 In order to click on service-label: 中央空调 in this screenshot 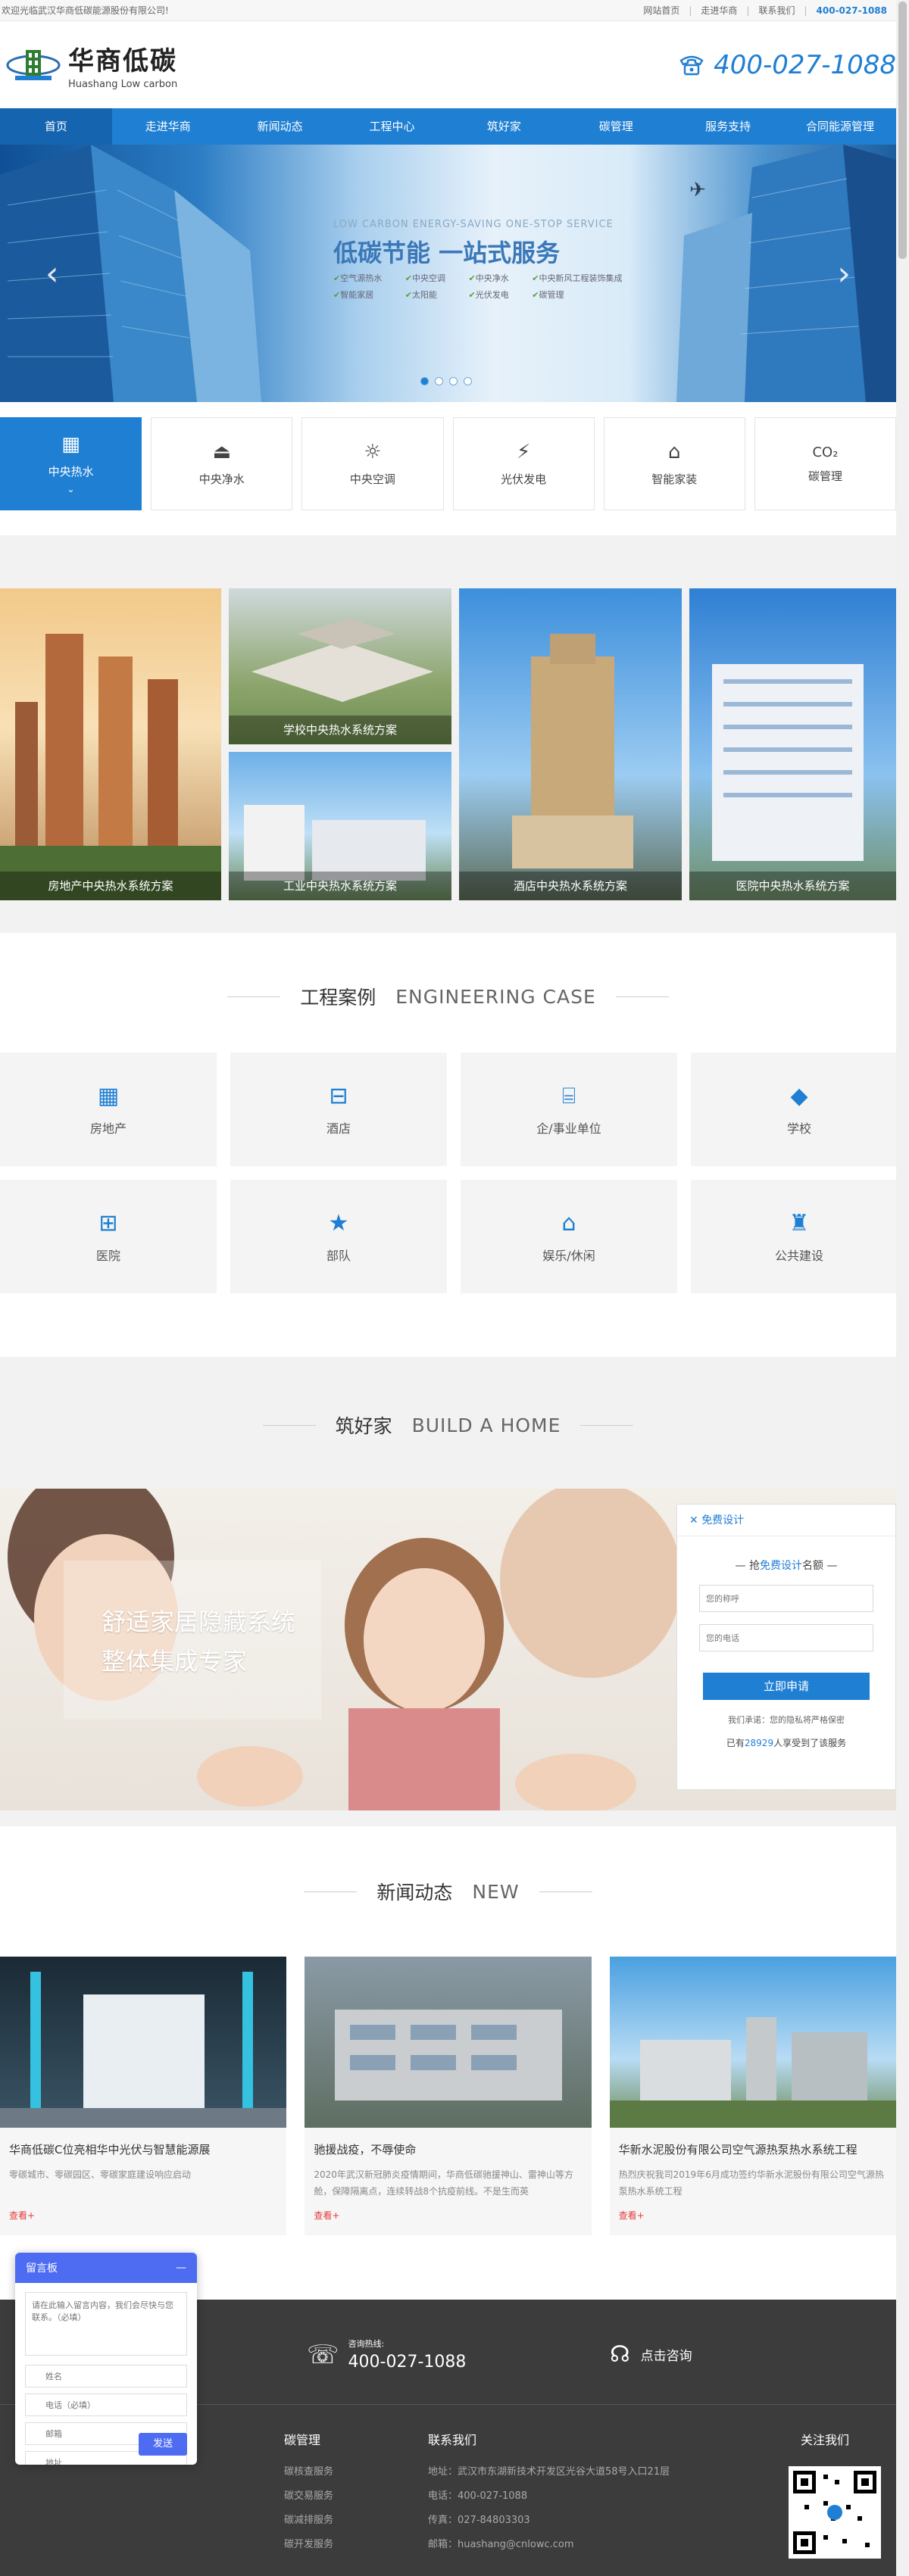, I will do `click(372, 479)`.